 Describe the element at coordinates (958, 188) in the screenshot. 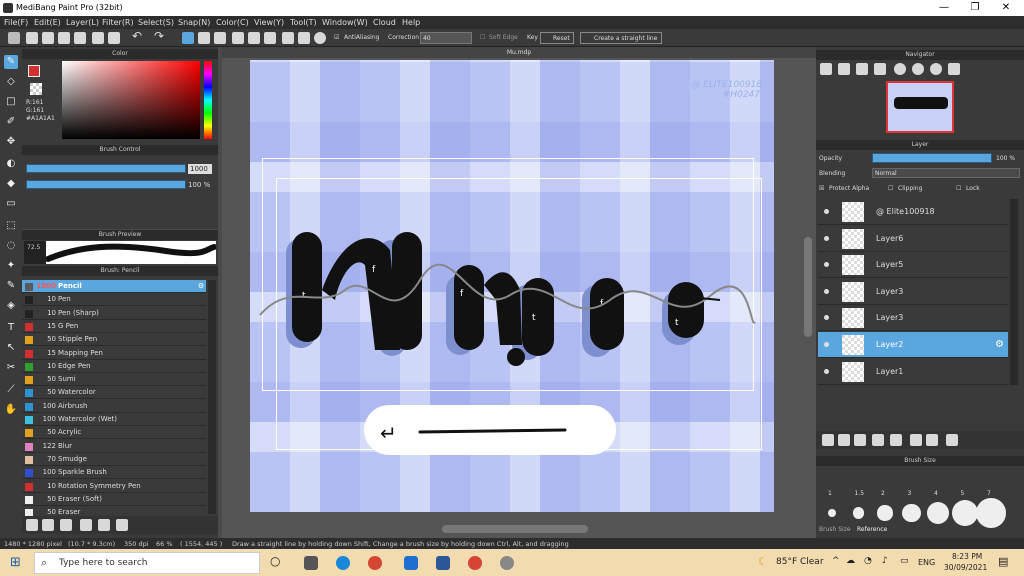

I see `lock-checkbox: ☐` at that location.